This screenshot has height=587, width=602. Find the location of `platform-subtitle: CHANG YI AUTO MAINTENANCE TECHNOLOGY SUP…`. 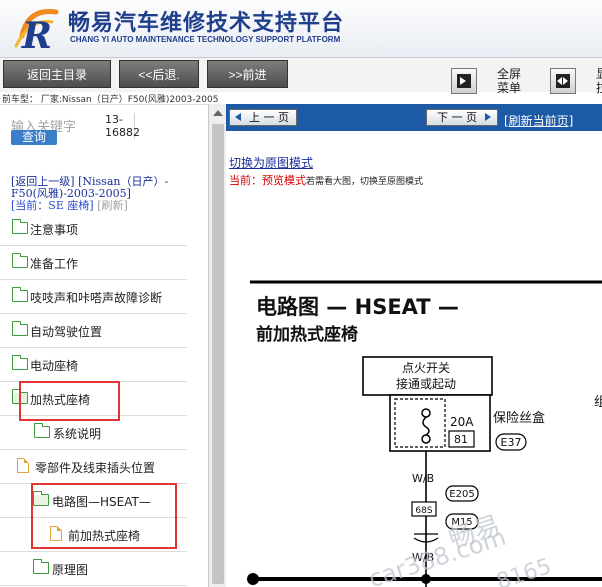

platform-subtitle: CHANG YI AUTO MAINTENANCE TECHNOLOGY SUP… is located at coordinates (205, 39).